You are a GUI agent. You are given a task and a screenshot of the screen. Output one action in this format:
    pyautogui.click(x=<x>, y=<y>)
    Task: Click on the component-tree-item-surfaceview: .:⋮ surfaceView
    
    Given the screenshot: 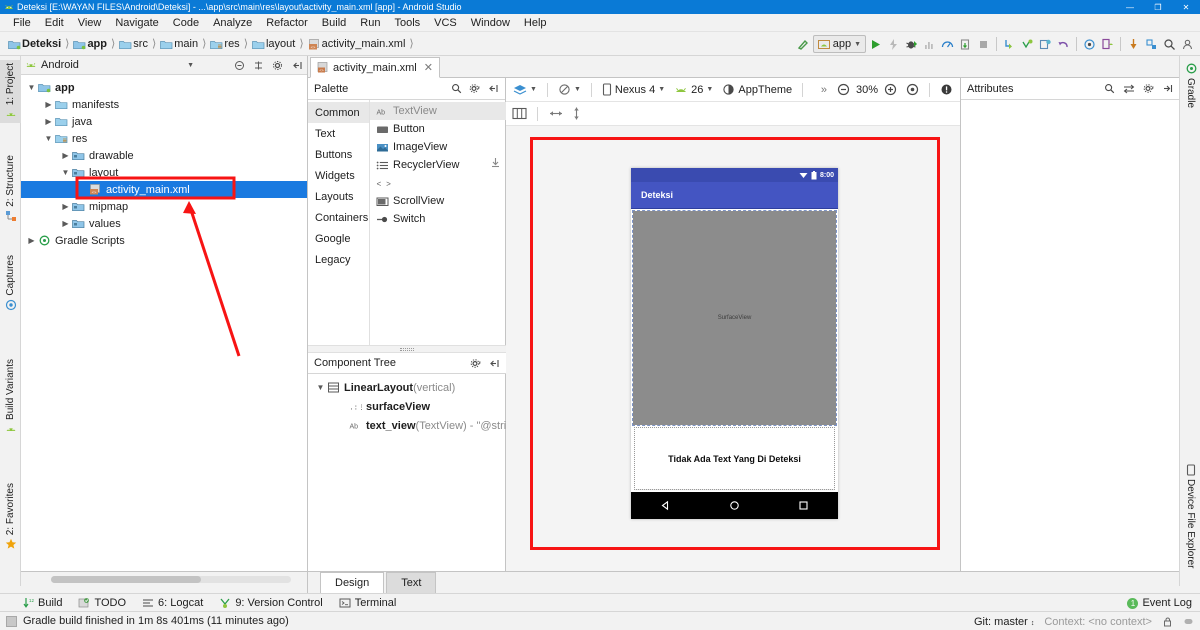 What is the action you would take?
    pyautogui.click(x=407, y=406)
    